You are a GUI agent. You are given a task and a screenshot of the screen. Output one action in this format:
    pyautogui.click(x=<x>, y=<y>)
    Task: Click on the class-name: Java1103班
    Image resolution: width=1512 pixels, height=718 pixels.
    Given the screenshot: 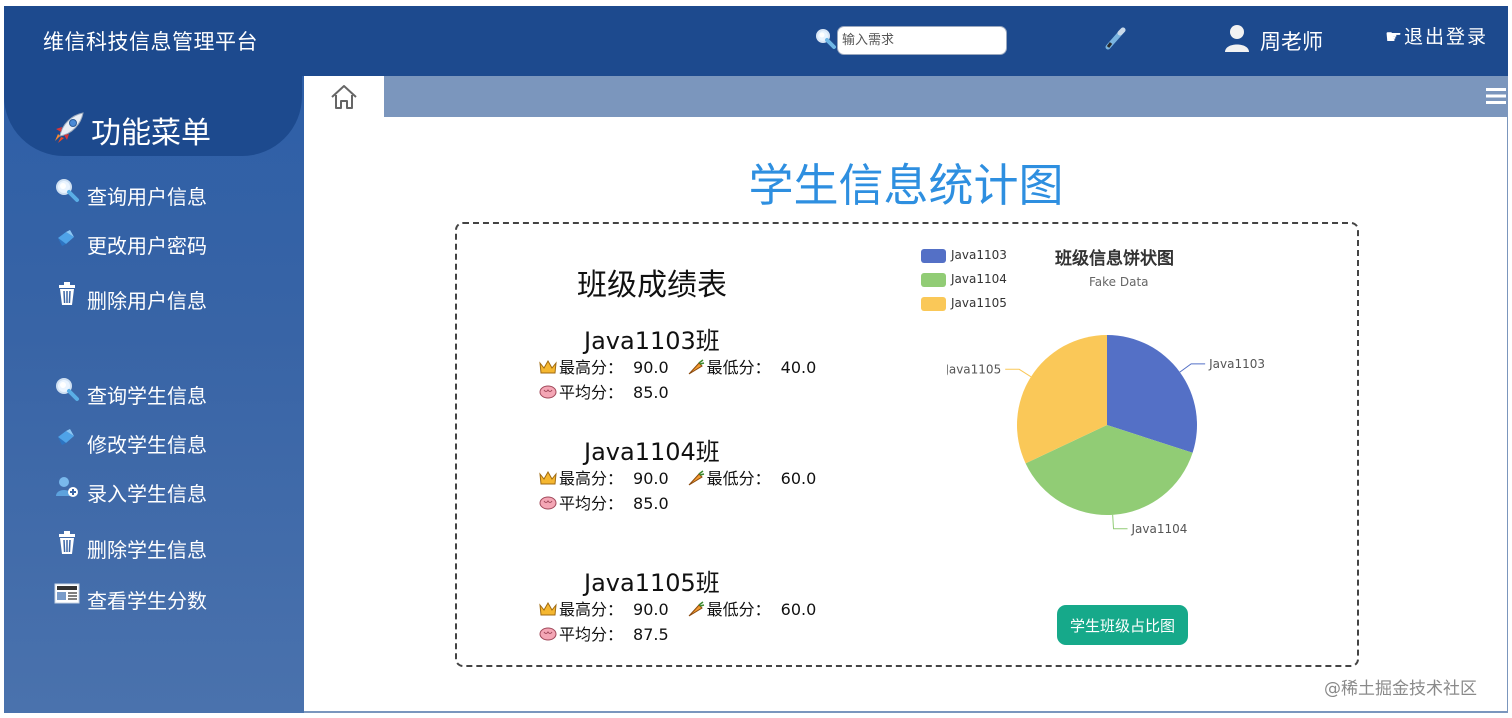 What is the action you would take?
    pyautogui.click(x=652, y=341)
    